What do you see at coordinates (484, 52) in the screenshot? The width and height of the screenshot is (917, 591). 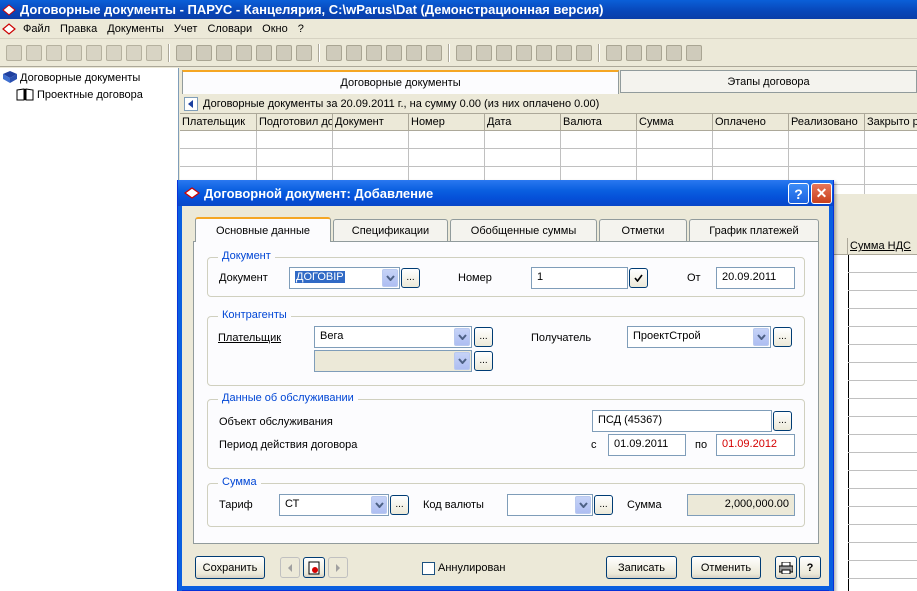 I see `globe-icon` at bounding box center [484, 52].